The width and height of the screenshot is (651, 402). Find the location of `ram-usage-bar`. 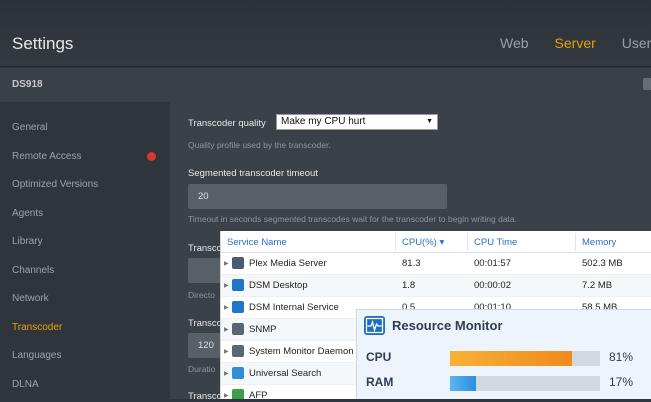

ram-usage-bar is located at coordinates (525, 383).